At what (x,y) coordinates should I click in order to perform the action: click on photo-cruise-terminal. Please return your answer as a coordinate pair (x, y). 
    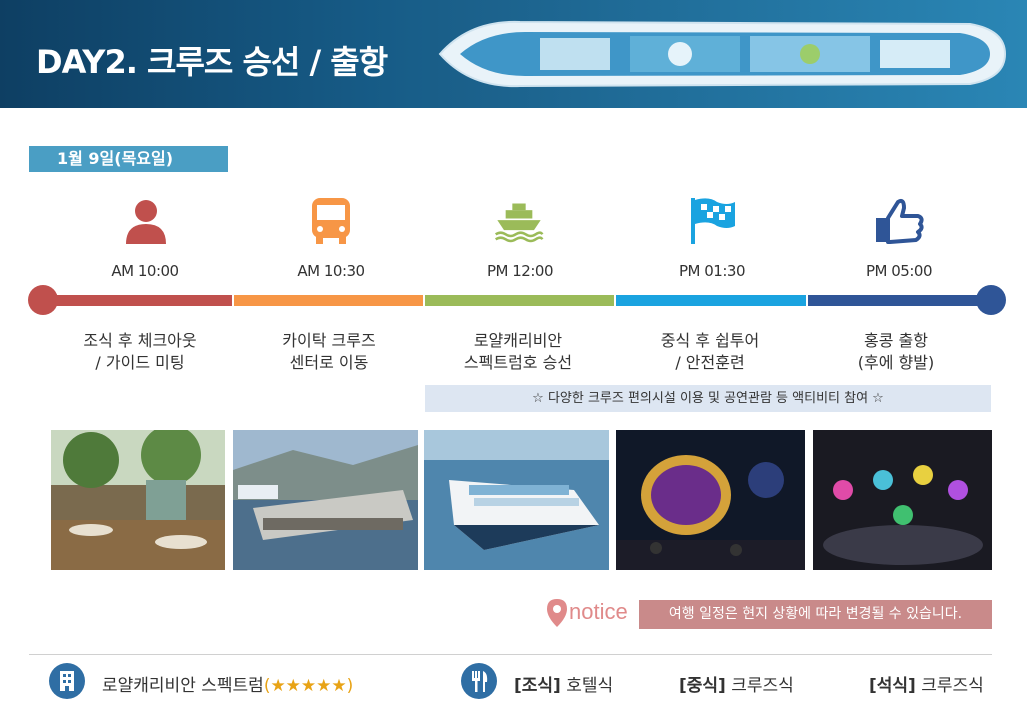
    Looking at the image, I should click on (325, 500).